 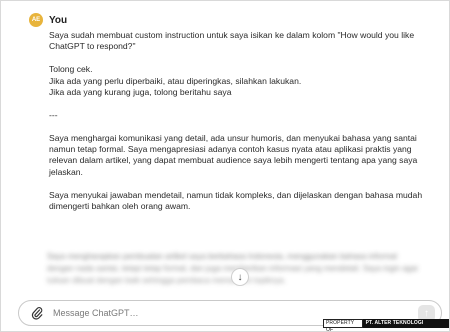 What do you see at coordinates (58, 20) in the screenshot?
I see `message-author: You` at bounding box center [58, 20].